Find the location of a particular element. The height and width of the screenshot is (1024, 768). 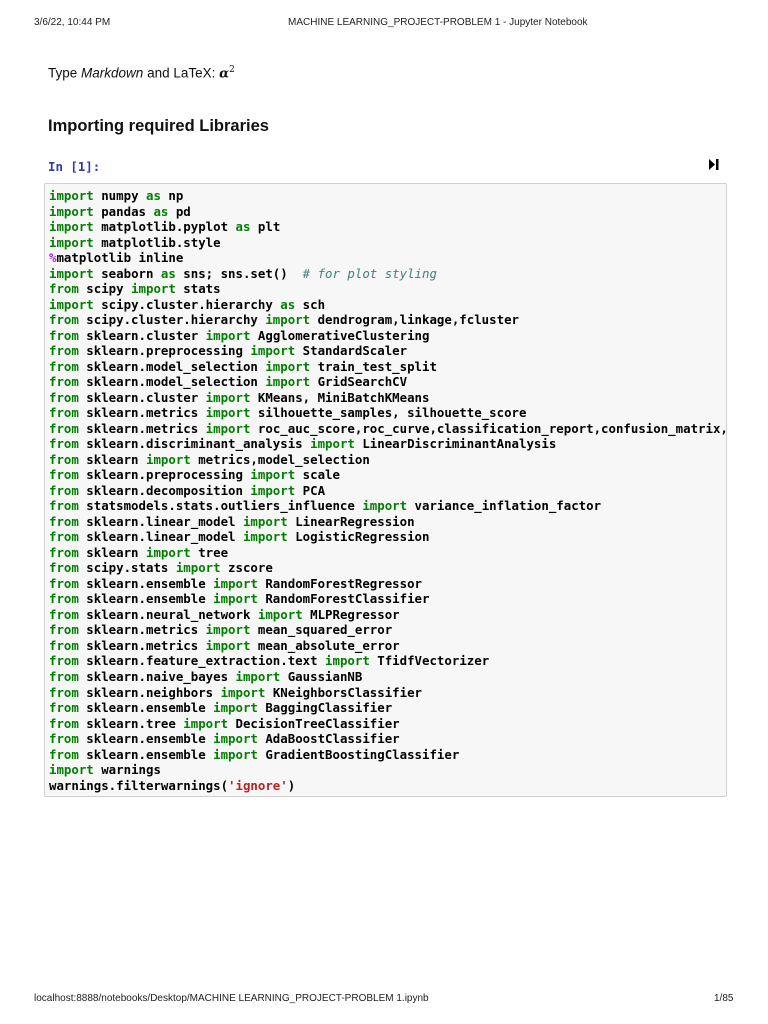

markdown-cell: Type Markdown and LaTeX: α2 is located at coordinates (141, 73).